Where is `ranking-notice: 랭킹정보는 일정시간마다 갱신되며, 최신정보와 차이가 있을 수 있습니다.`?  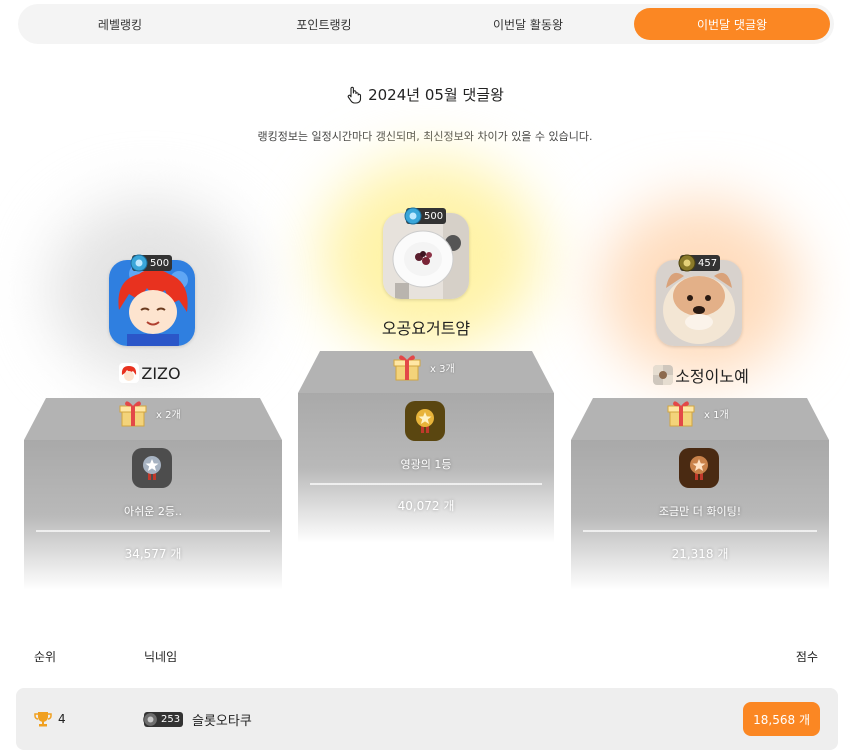
ranking-notice: 랭킹정보는 일정시간마다 갱신되며, 최신정보와 차이가 있을 수 있습니다. is located at coordinates (425, 136).